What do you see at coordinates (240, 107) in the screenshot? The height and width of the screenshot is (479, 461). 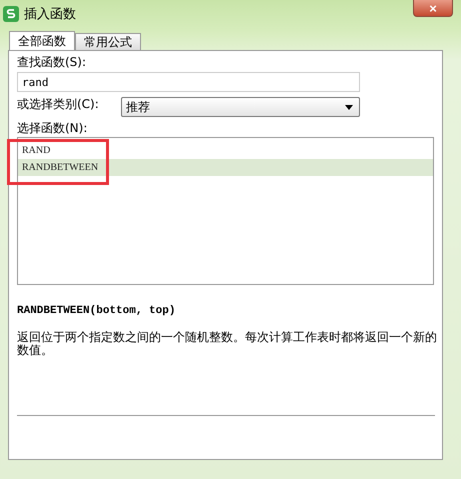 I see `category-dropdown: 推荐` at bounding box center [240, 107].